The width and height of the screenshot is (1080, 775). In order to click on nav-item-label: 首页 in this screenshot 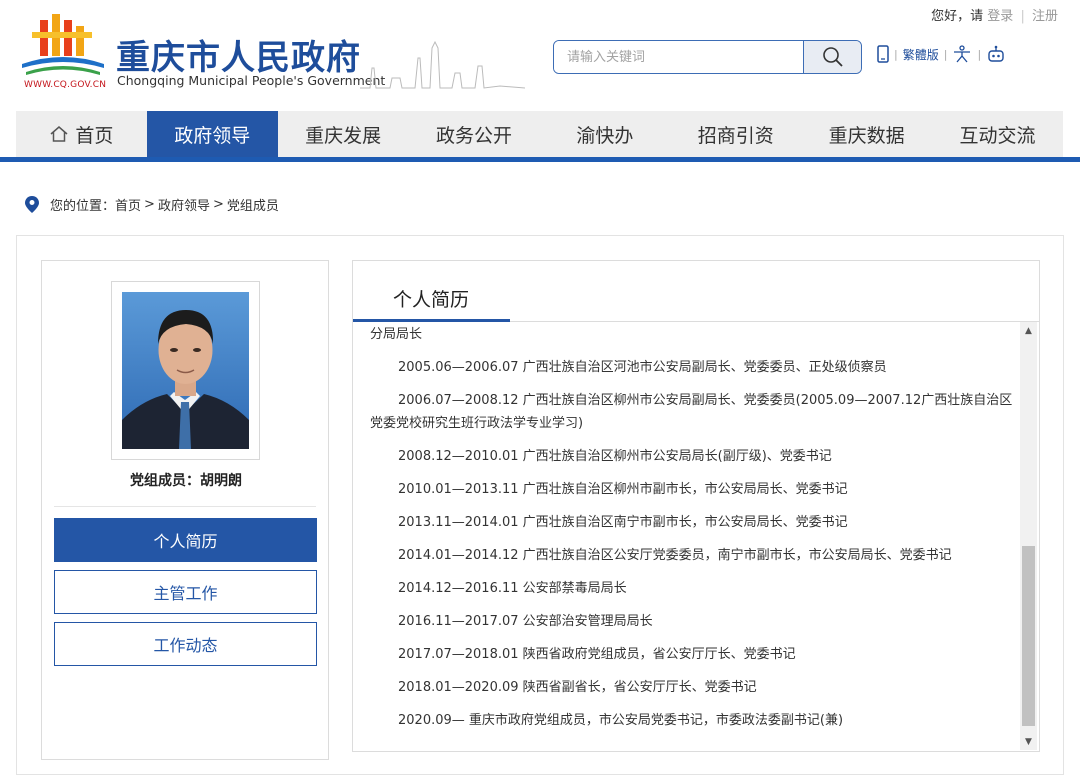, I will do `click(94, 135)`.